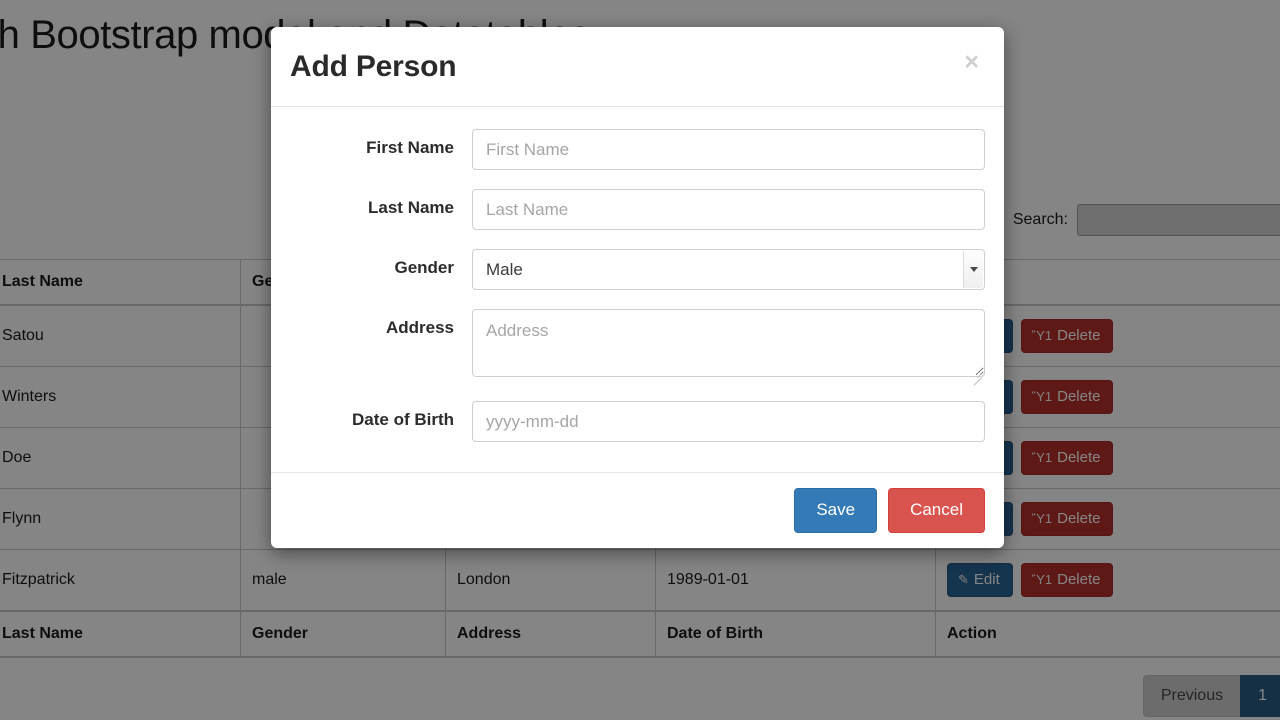  I want to click on first-name-input, so click(728, 149).